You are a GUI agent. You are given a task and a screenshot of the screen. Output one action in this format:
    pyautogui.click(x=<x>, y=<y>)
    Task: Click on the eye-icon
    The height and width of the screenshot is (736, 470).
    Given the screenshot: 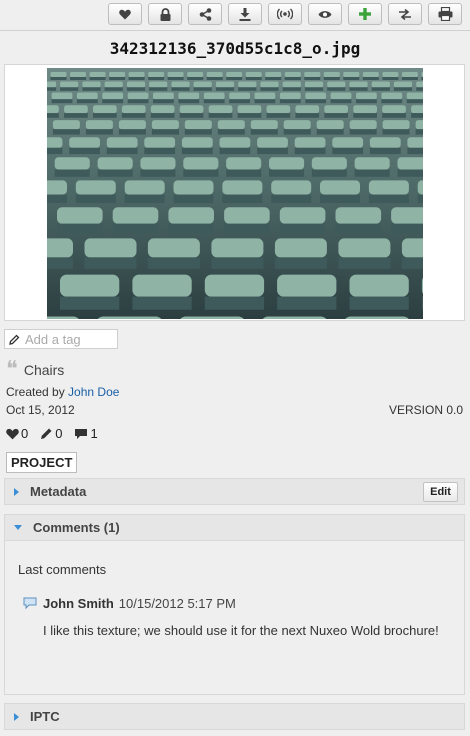 What is the action you would take?
    pyautogui.click(x=325, y=14)
    